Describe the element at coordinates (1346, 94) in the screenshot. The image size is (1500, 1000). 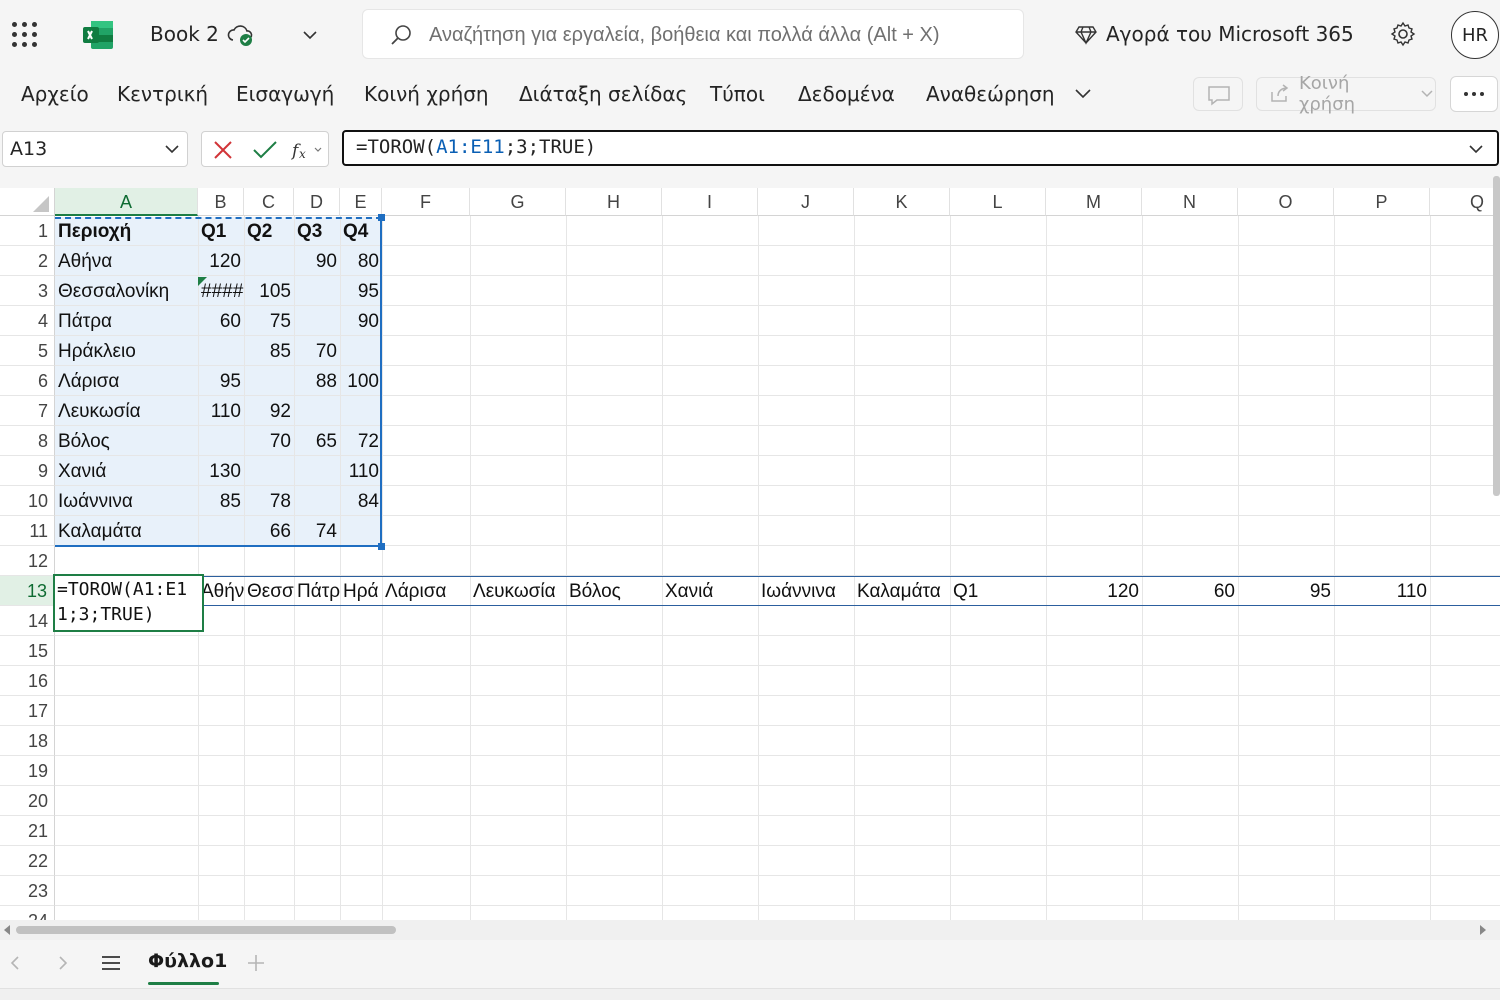
I see `share-button: Κοινή χρήση` at that location.